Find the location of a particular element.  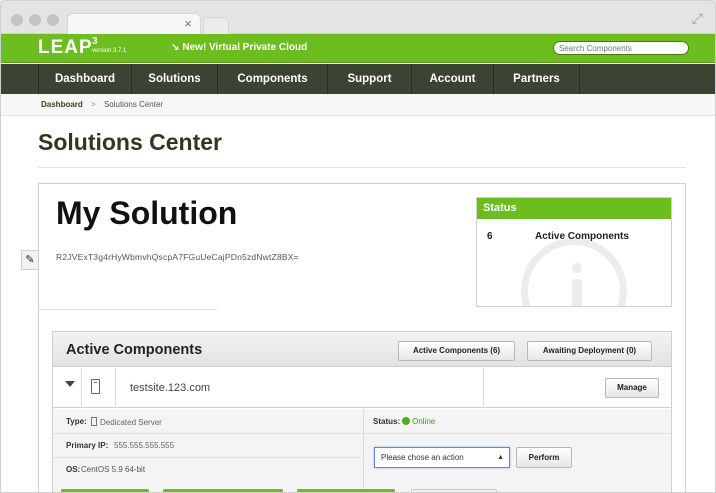

type-value-text: Dedicated Server is located at coordinates (131, 422).